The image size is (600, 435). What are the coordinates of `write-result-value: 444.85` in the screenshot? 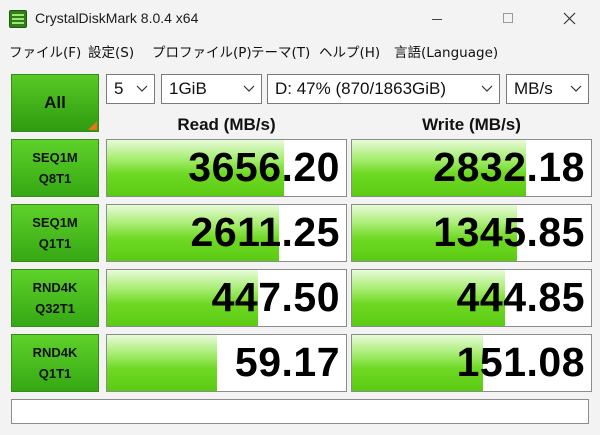 It's located at (520, 297).